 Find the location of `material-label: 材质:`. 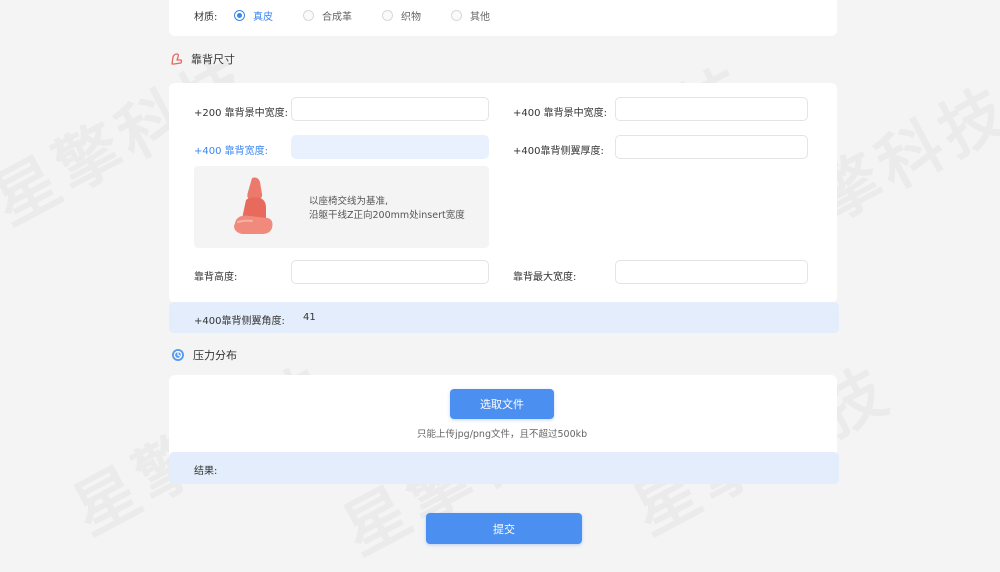

material-label: 材质: is located at coordinates (206, 17).